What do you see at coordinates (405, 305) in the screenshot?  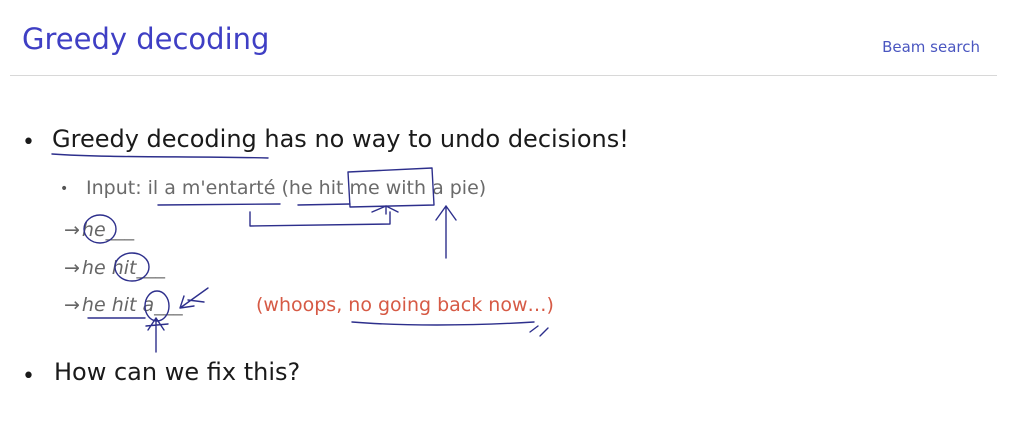 I see `whoops-note: (whoops, no going back now…)` at bounding box center [405, 305].